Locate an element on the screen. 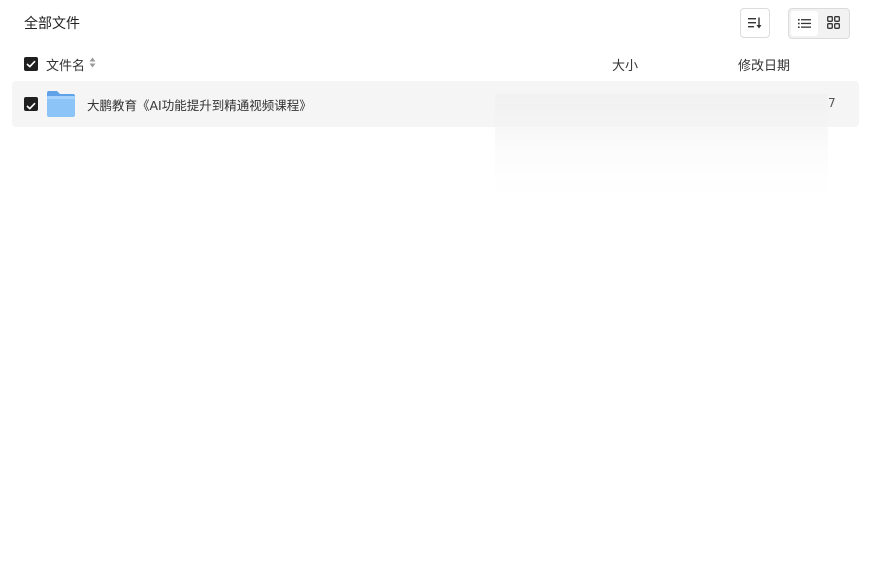  column-header-name: 文件名 is located at coordinates (71, 64).